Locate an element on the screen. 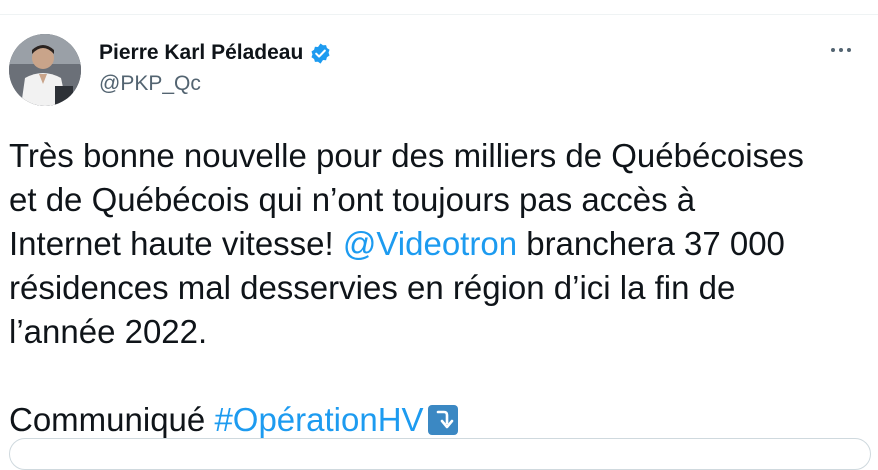 The image size is (878, 470). text-segment: Communiqué is located at coordinates (112, 419).